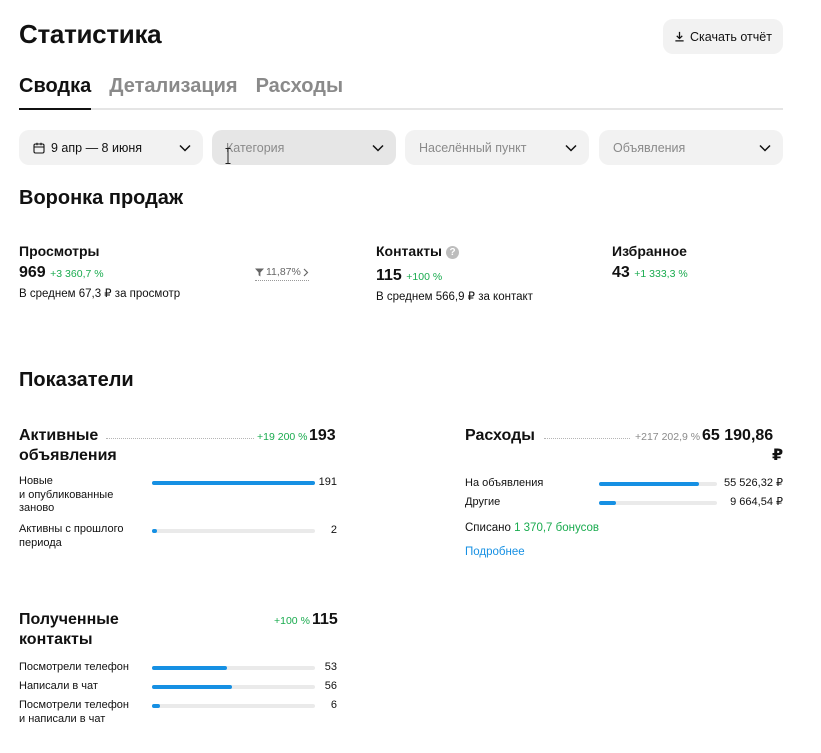 This screenshot has height=753, width=821. I want to click on contacts-note: В среднем 566,9 ₽ за контакт, so click(454, 297).